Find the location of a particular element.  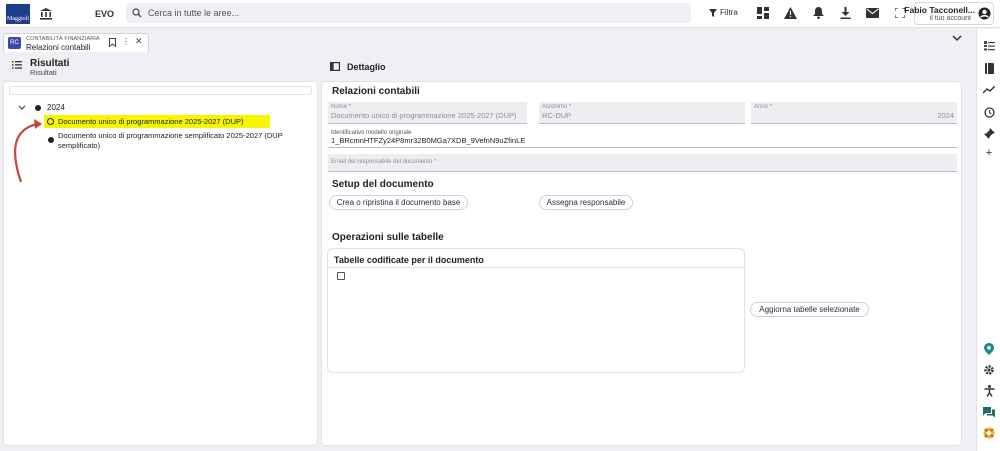

filter-label: Filtra is located at coordinates (729, 12).